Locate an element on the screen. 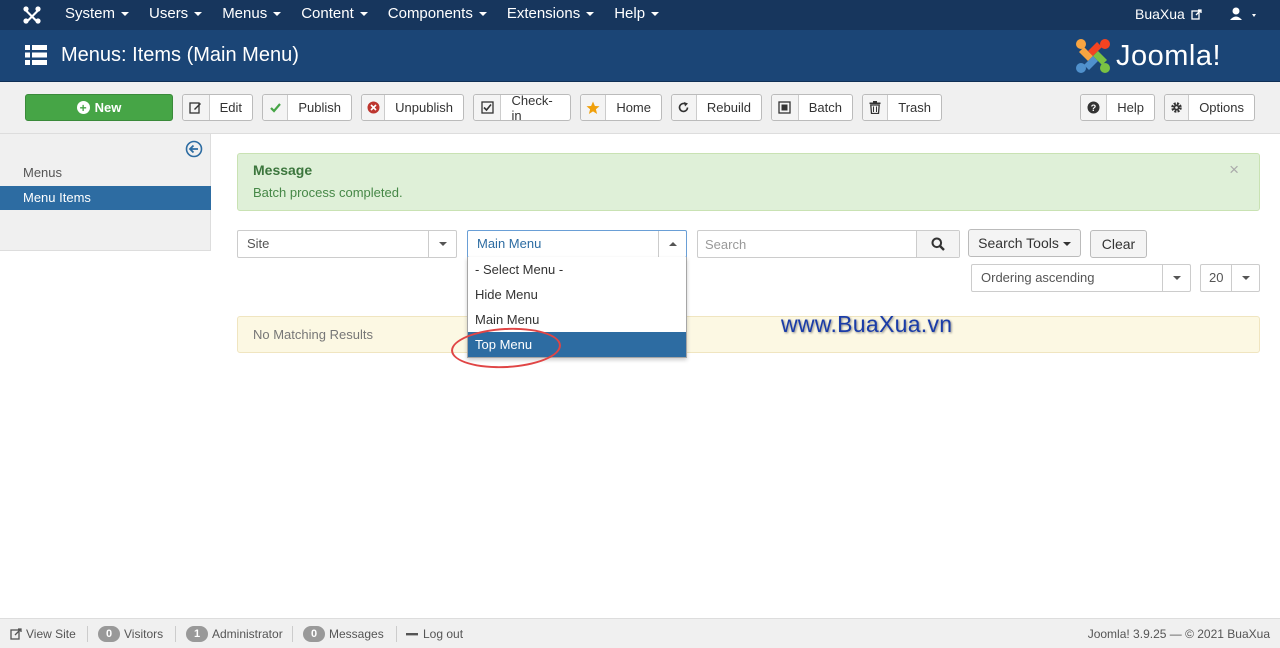 This screenshot has height=648, width=1280. user-menu is located at coordinates (1244, 15).